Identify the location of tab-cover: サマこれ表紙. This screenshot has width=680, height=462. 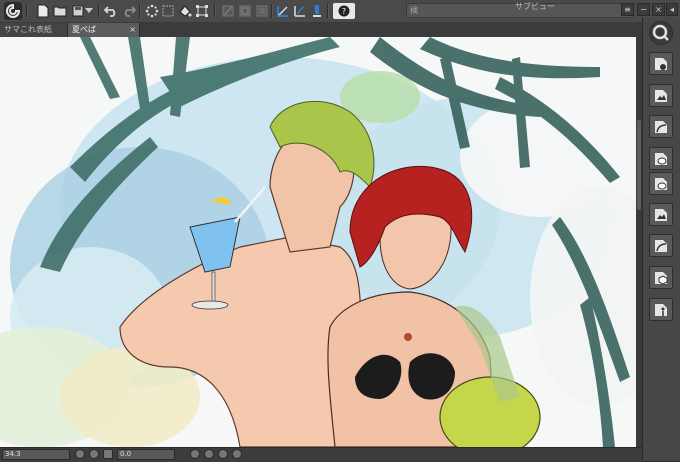
(34, 30).